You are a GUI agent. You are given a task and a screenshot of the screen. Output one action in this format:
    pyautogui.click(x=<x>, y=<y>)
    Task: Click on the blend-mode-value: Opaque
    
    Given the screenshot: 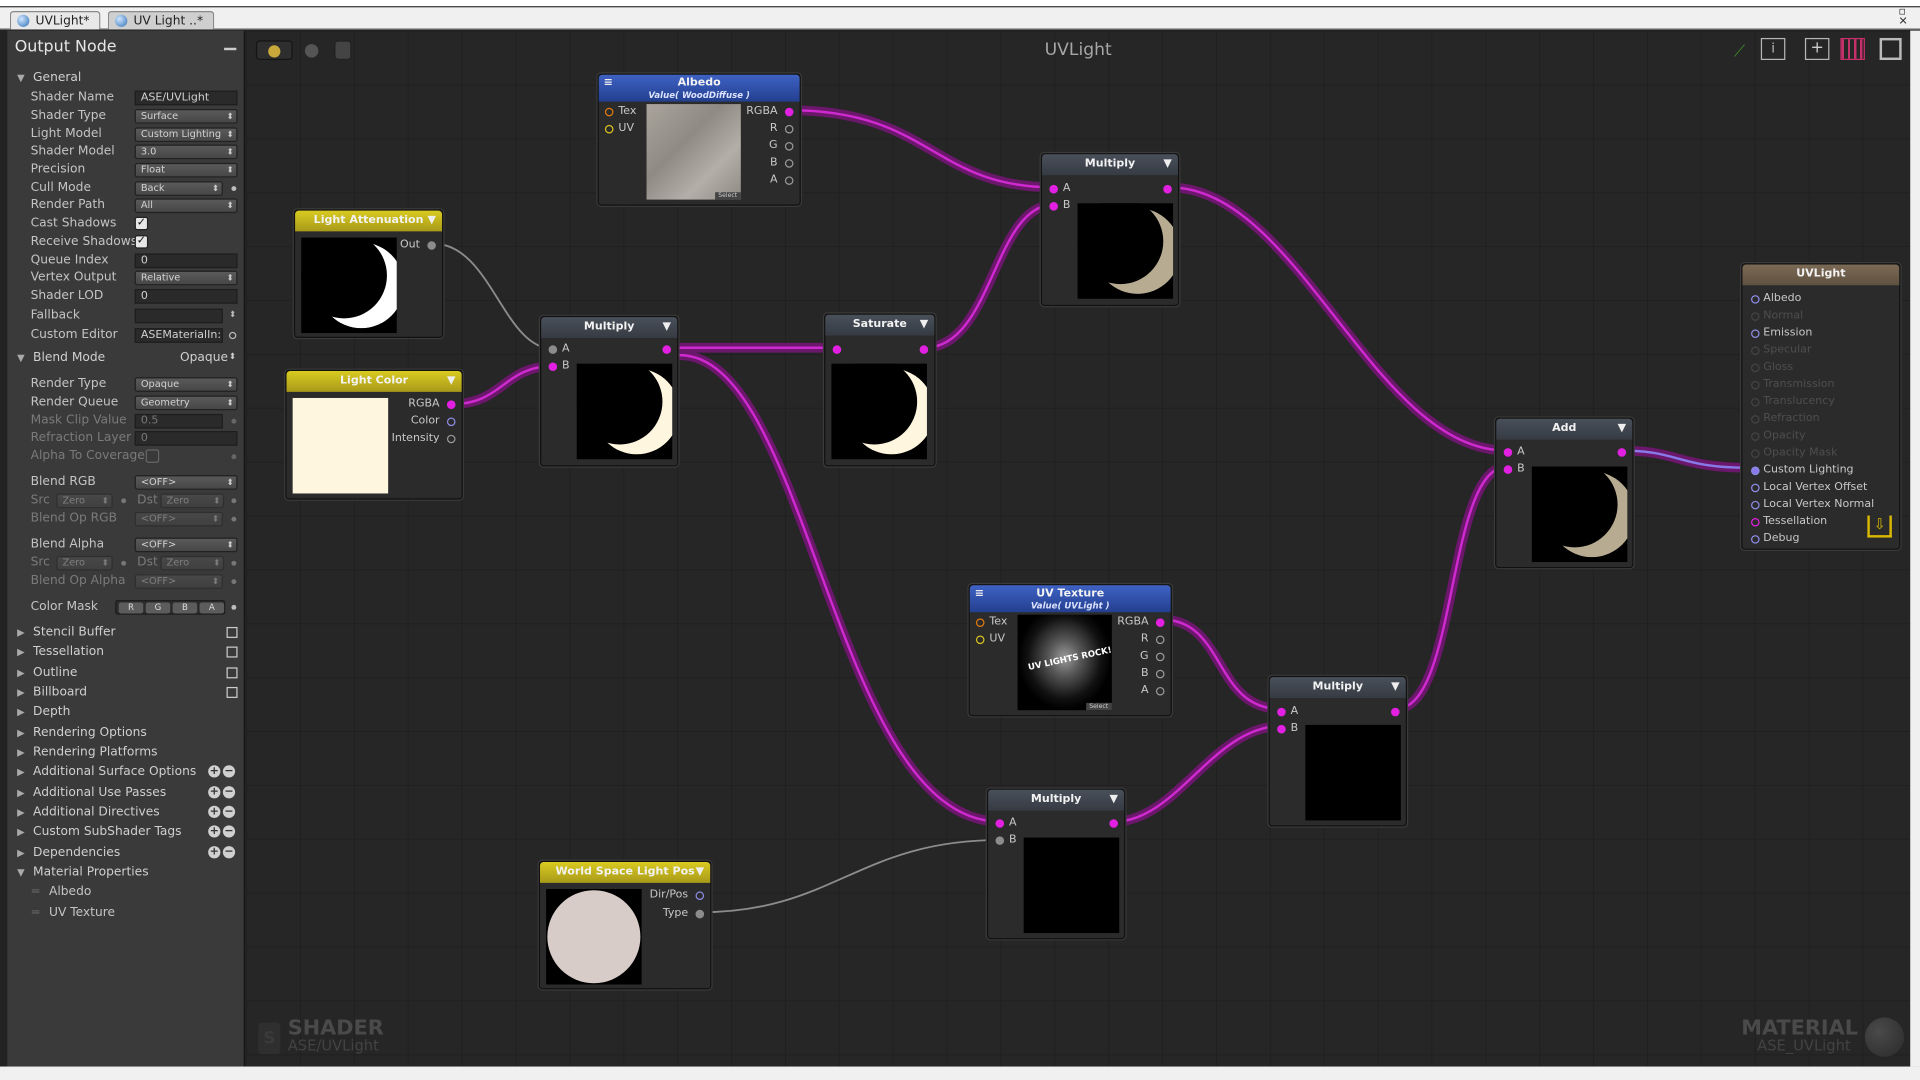 What is the action you would take?
    pyautogui.click(x=204, y=357)
    